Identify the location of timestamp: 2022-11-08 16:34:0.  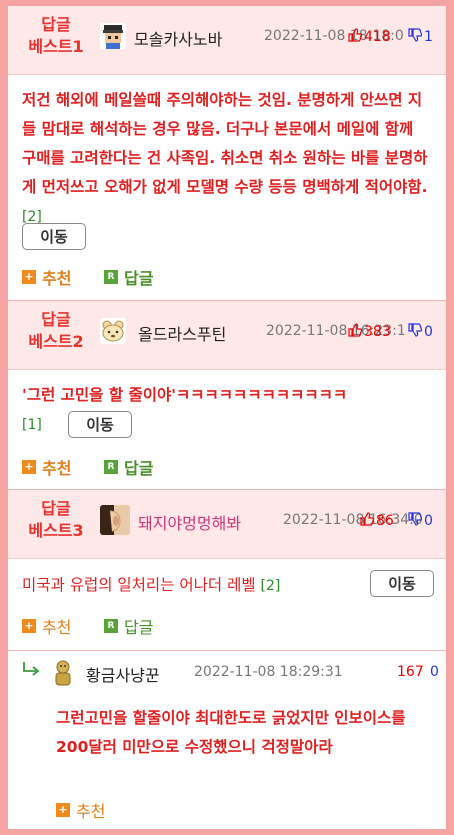
(353, 520).